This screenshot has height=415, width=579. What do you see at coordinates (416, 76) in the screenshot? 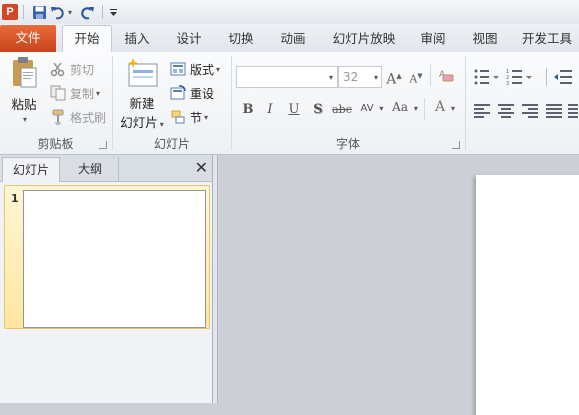
I see `shrink-font-button: A▼` at bounding box center [416, 76].